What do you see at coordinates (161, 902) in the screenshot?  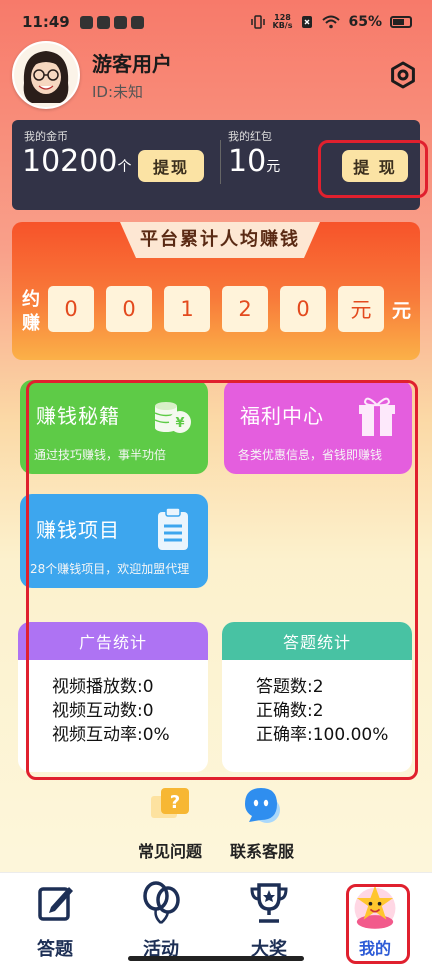 I see `balloons-icon` at bounding box center [161, 902].